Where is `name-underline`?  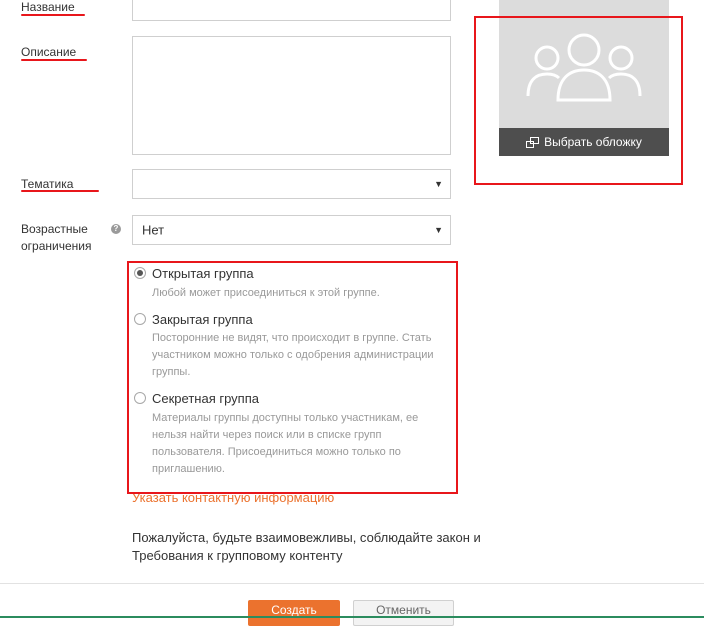
name-underline is located at coordinates (53, 15).